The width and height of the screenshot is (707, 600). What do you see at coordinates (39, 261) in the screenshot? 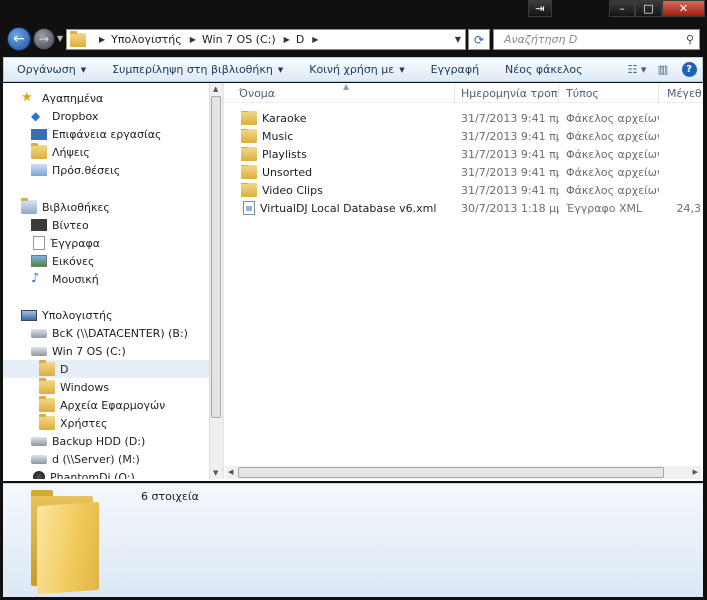
I see `picture-icon` at bounding box center [39, 261].